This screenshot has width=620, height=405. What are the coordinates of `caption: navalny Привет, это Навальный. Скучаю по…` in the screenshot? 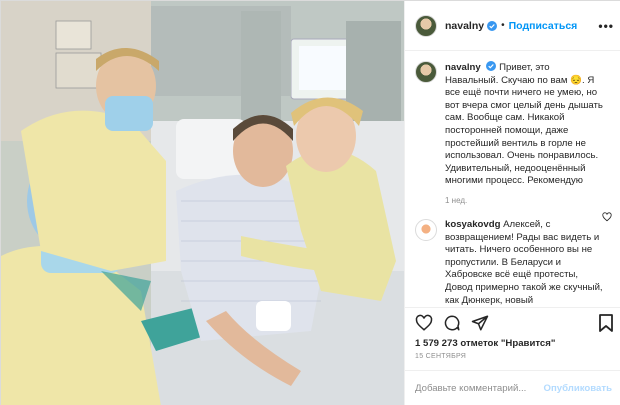 It's located at (513, 124).